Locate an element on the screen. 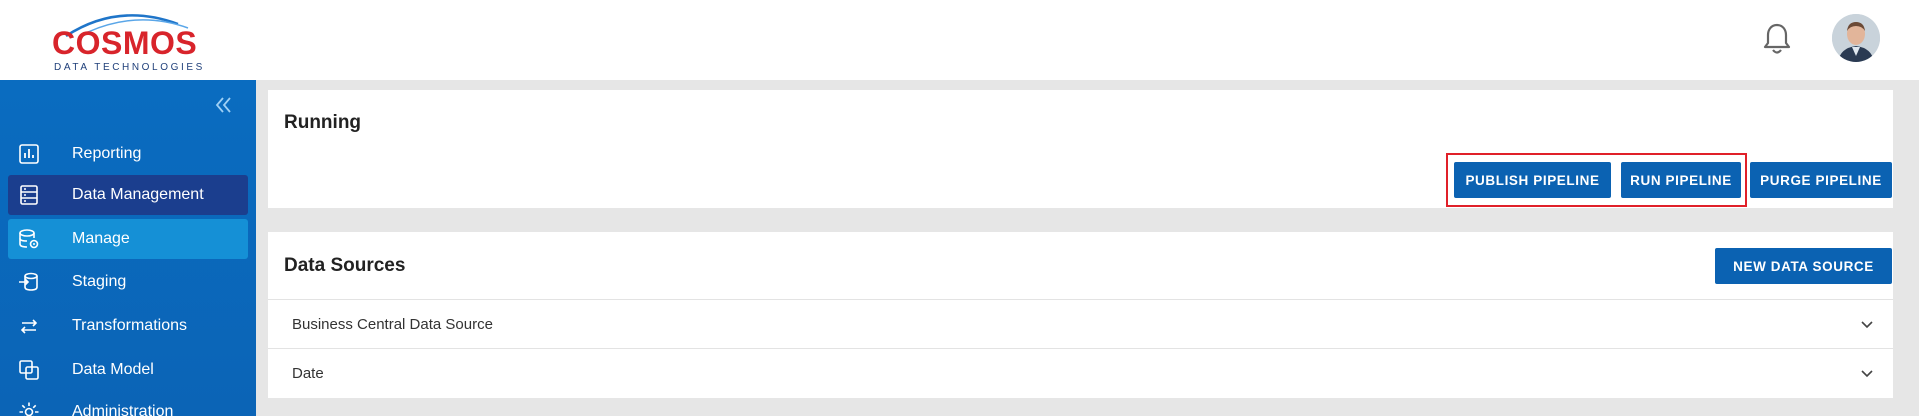 The height and width of the screenshot is (416, 1919). panel-title: Running is located at coordinates (323, 122).